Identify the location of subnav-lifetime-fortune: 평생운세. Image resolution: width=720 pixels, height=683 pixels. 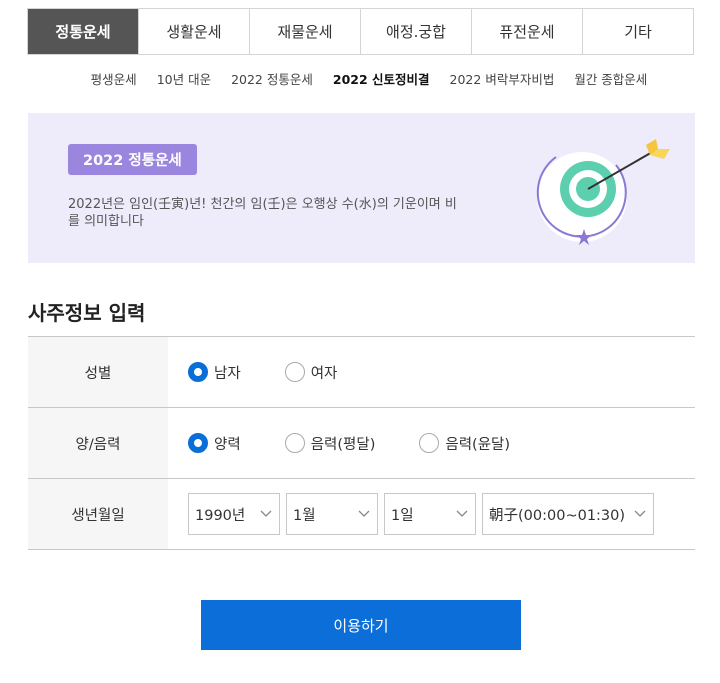
(114, 78).